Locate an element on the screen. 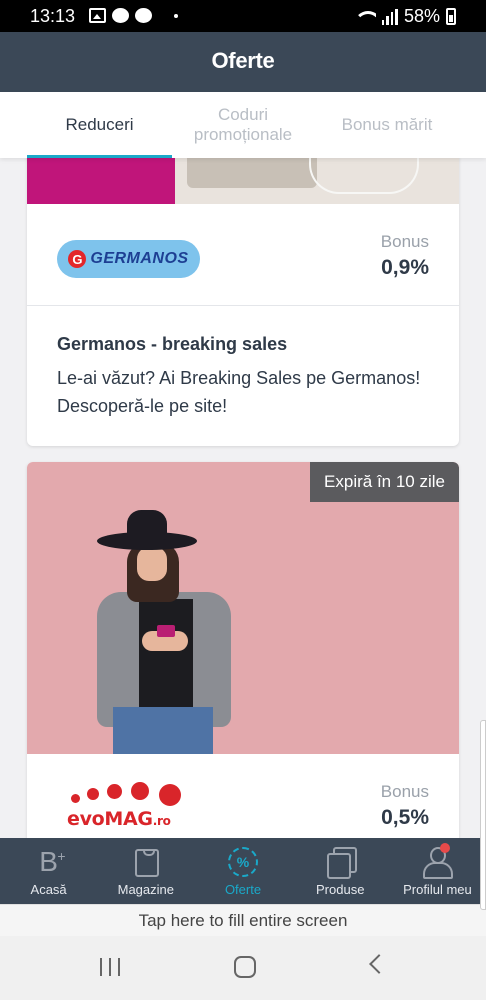 The image size is (486, 1000). home-b-icon: B + is located at coordinates (52, 861).